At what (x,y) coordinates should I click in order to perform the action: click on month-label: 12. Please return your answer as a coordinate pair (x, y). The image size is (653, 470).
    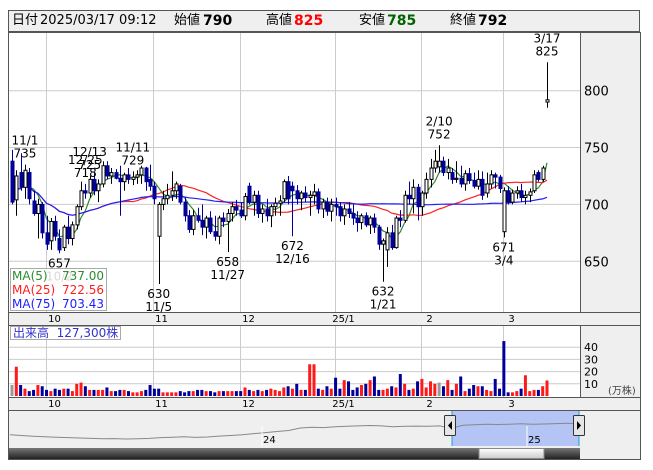
    Looking at the image, I should click on (248, 404).